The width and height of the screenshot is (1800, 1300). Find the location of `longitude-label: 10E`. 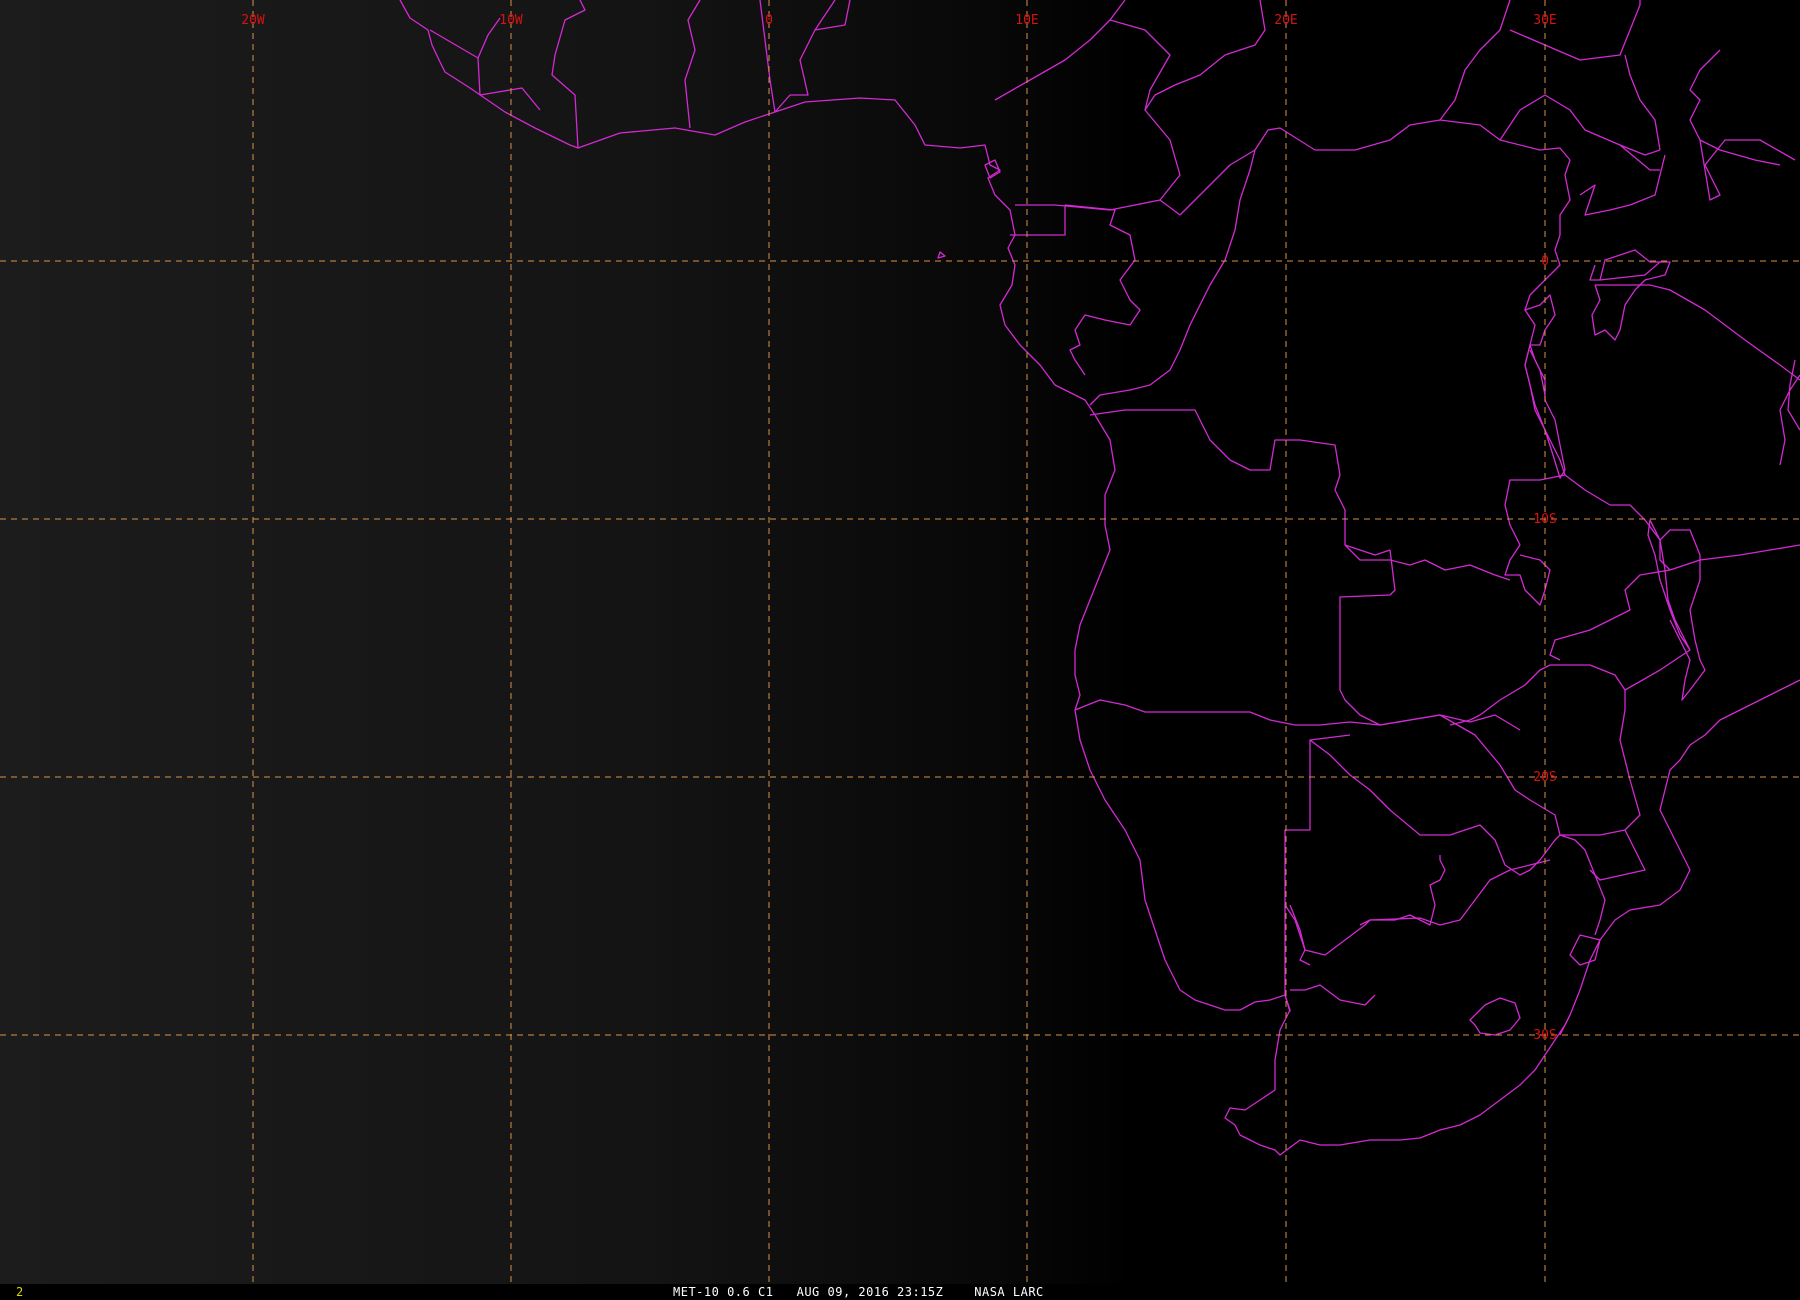

longitude-label: 10E is located at coordinates (1026, 20).